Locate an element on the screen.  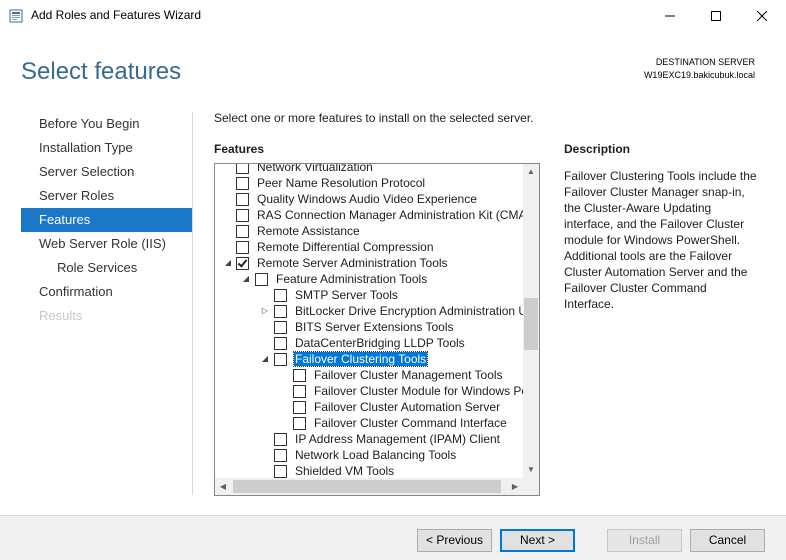
destination-server-name: W19EXC19.bakicubuk.local is located at coordinates (699, 75).